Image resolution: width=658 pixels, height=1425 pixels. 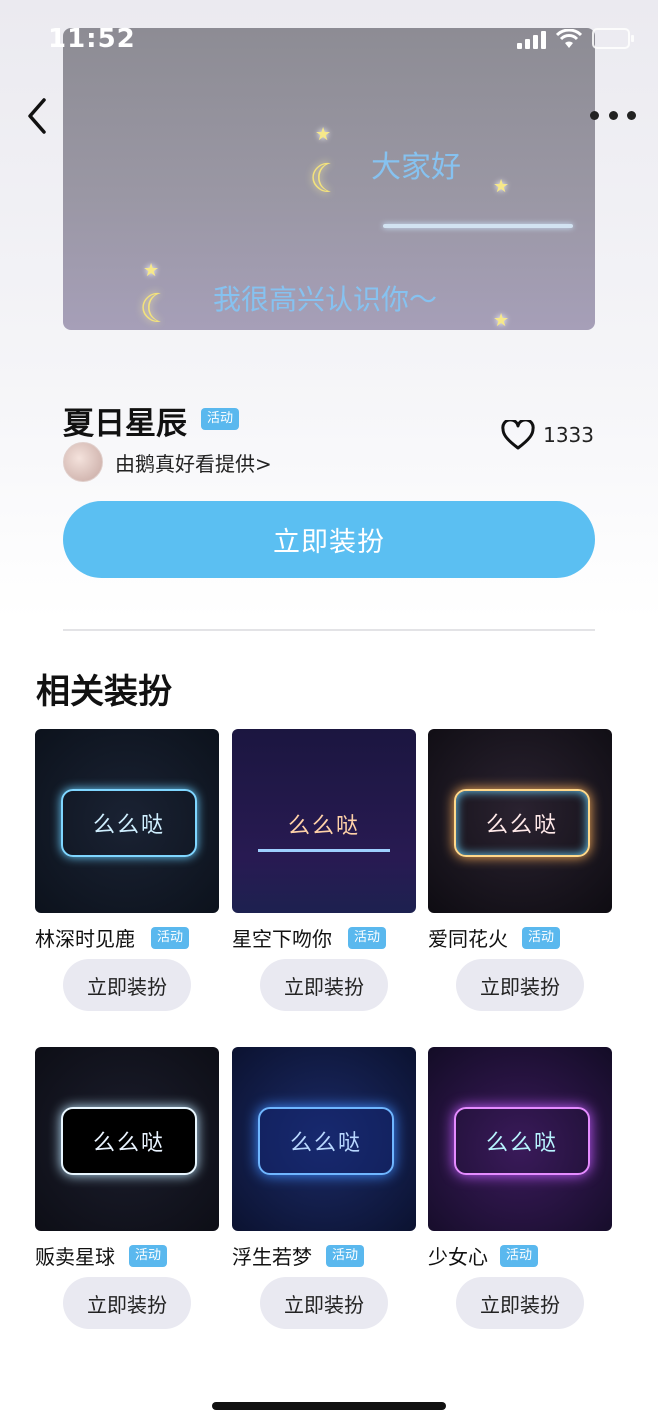 I want to click on related-card-name: 浮生若梦, so click(x=272, y=1257).